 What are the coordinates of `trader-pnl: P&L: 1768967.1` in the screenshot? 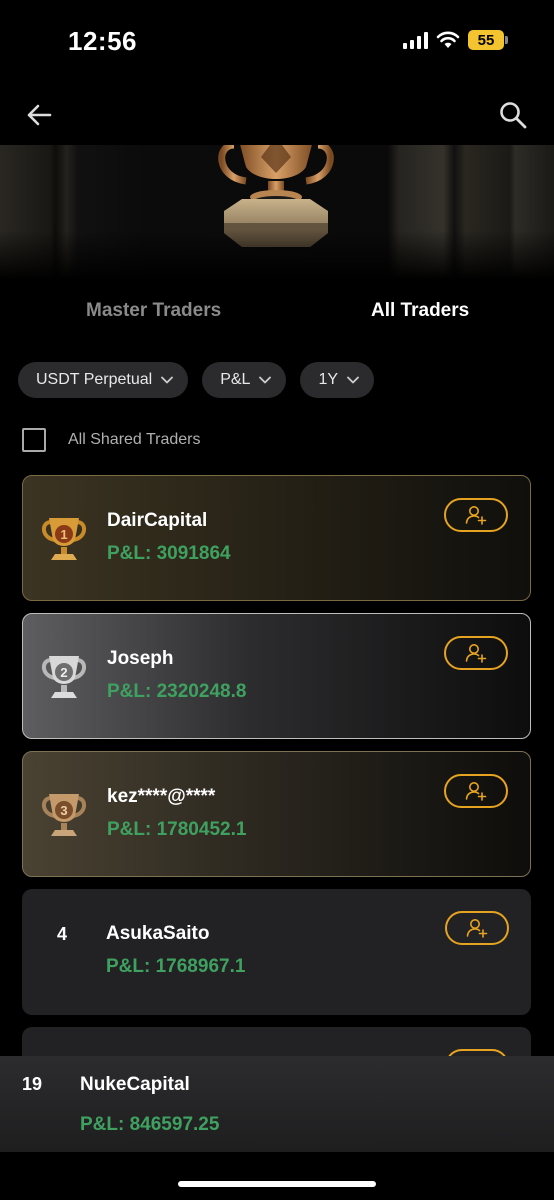 It's located at (176, 966).